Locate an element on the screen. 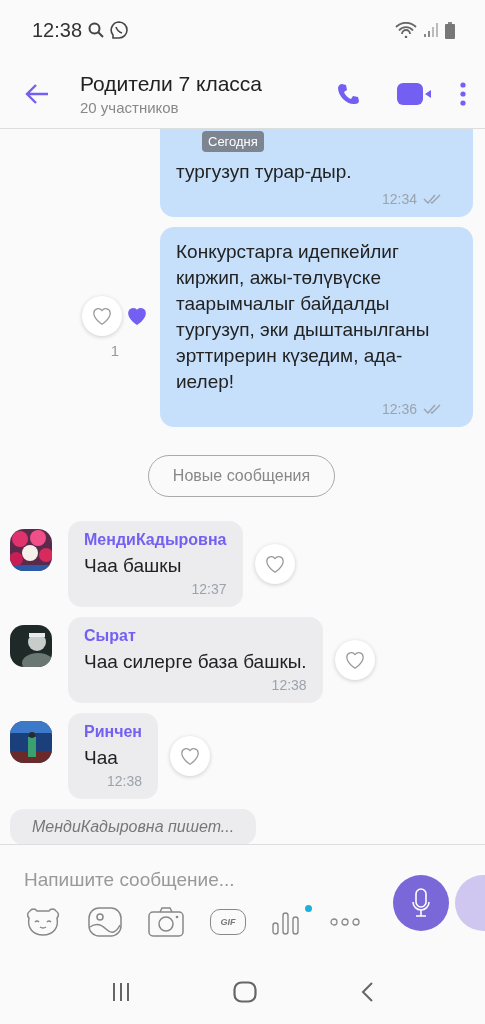  search-icon is located at coordinates (96, 30).